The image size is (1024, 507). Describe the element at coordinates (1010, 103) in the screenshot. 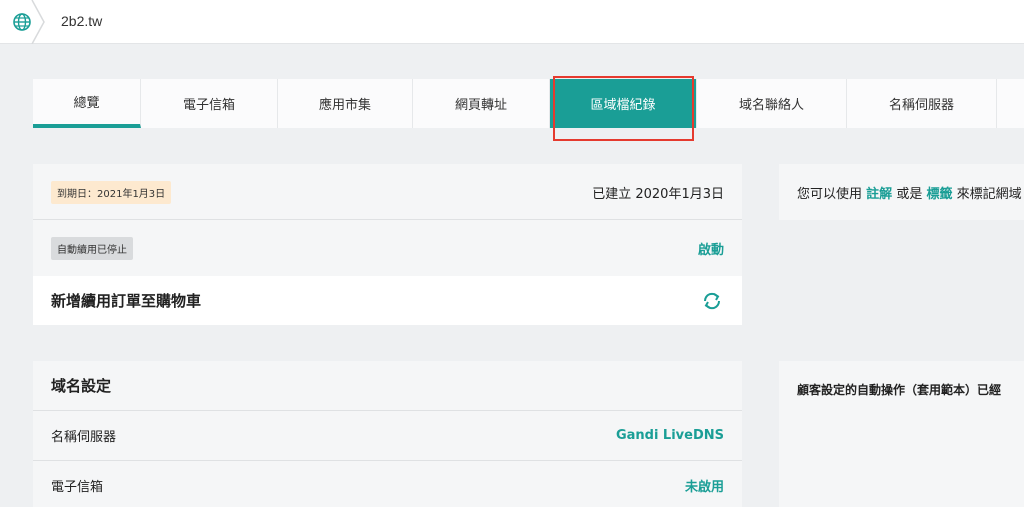

I see `tab-overflow` at that location.